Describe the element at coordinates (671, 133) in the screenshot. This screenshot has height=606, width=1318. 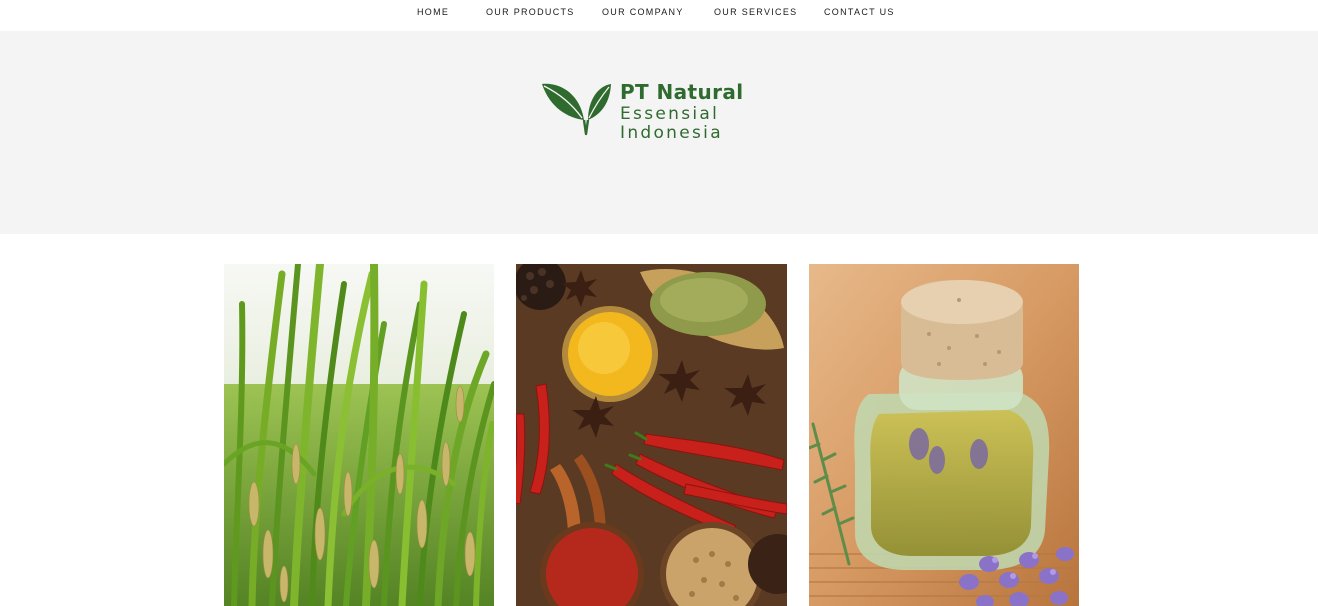
I see `logo-line-three: Indonesia` at that location.